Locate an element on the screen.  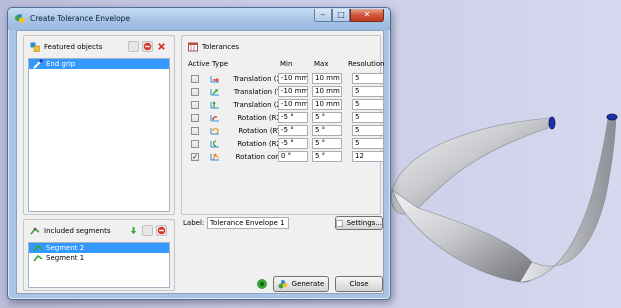
type-label: Rotation (RX) is located at coordinates (260, 118).